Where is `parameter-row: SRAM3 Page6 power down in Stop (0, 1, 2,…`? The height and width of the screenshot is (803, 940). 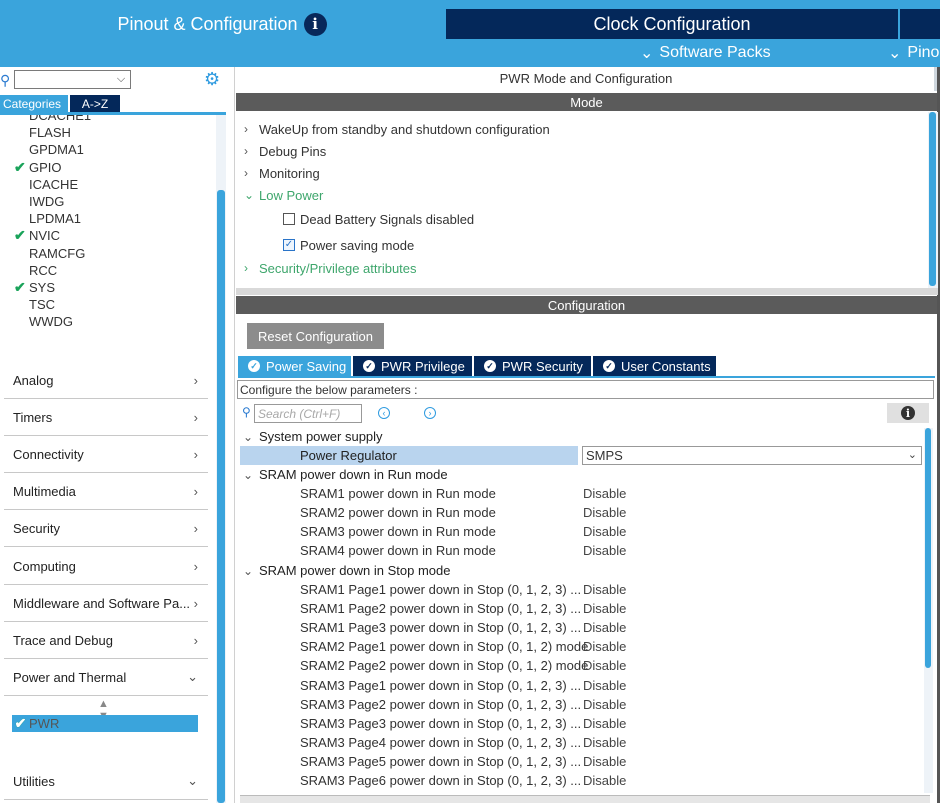
parameter-row: SRAM3 Page6 power down in Stop (0, 1, 2,… is located at coordinates (611, 780).